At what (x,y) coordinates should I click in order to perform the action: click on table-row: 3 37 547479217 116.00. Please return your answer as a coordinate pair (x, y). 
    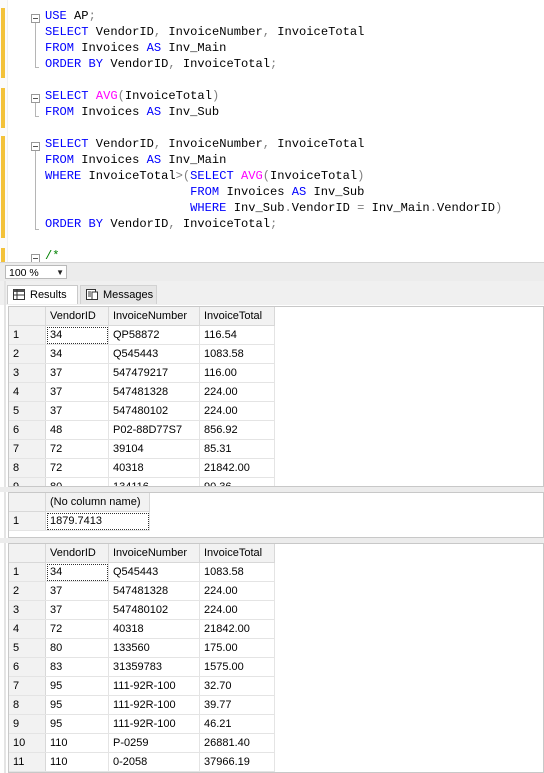
    Looking at the image, I should click on (142, 373).